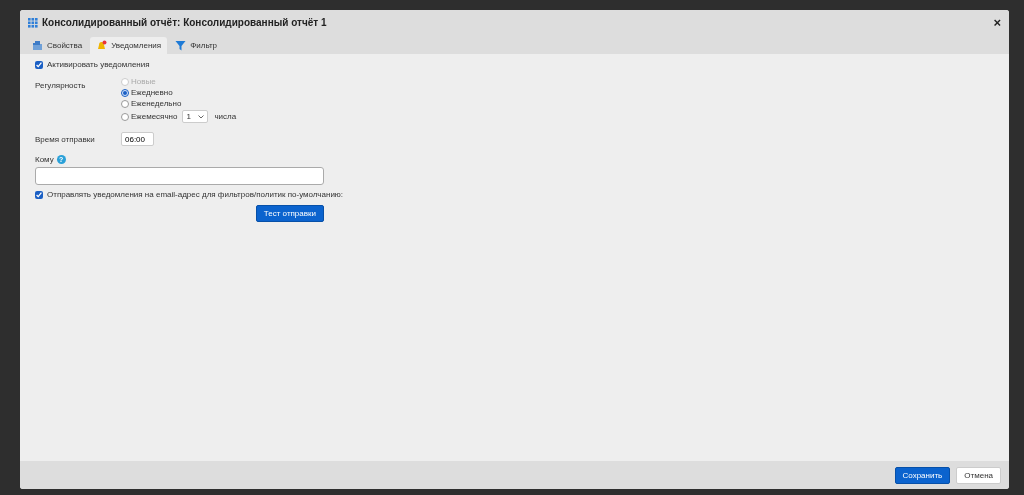 The image size is (1024, 495). Describe the element at coordinates (65, 139) in the screenshot. I see `field-label: Время отправки` at that location.